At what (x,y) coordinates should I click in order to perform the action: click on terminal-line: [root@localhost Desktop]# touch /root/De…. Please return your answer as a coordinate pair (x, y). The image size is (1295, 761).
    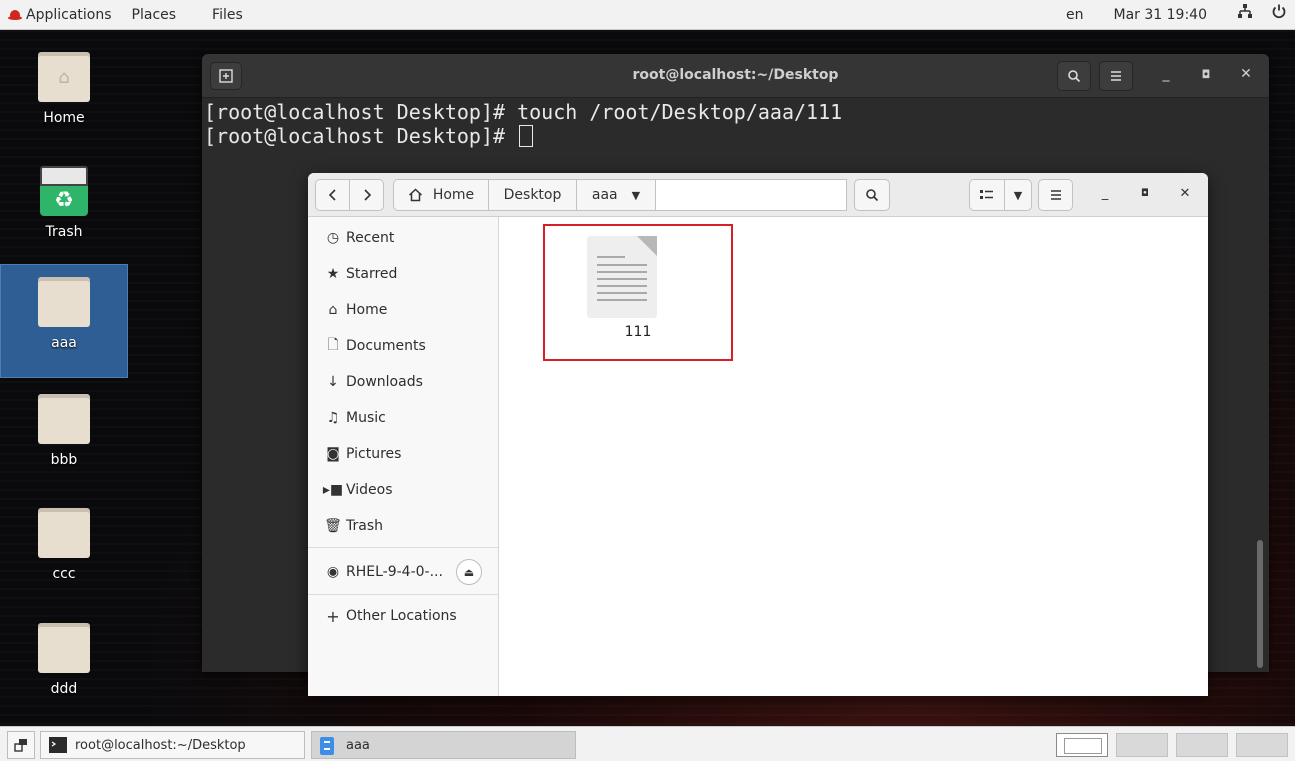
    Looking at the image, I should click on (523, 112).